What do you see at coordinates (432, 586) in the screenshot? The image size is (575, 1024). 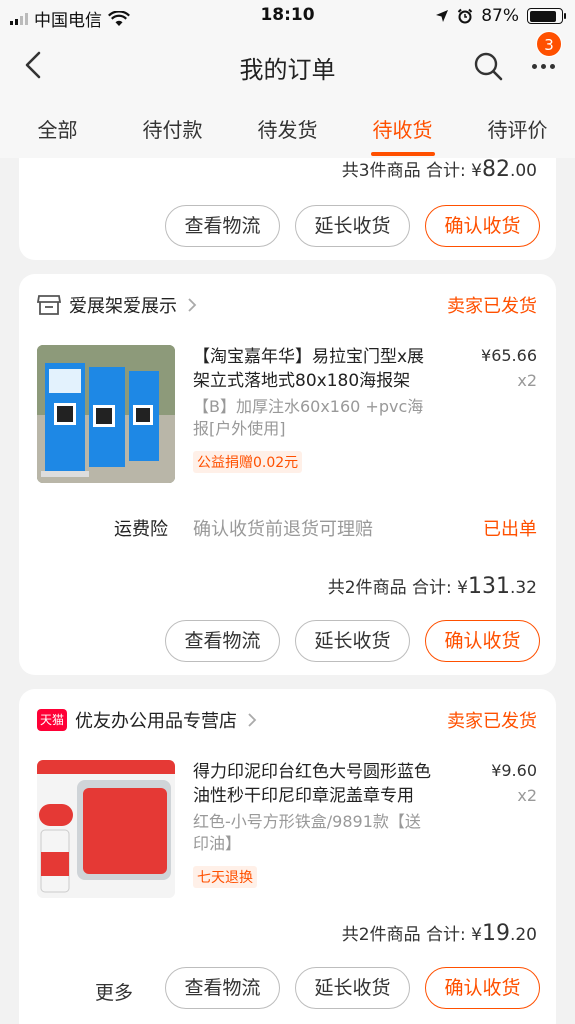 I see `order-summary: 共2件商品 合计: ¥131.32` at bounding box center [432, 586].